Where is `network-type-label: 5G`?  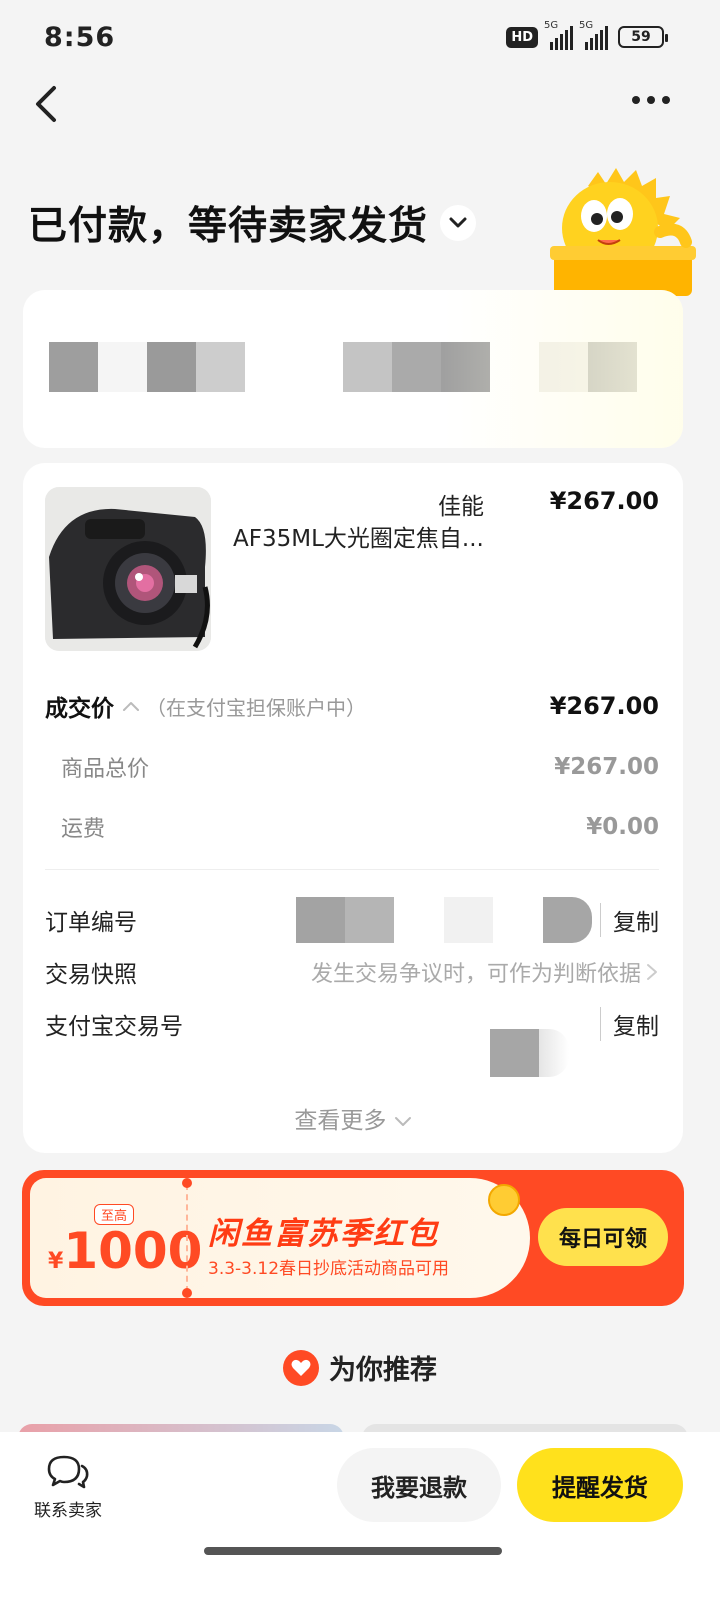
network-type-label: 5G is located at coordinates (551, 25).